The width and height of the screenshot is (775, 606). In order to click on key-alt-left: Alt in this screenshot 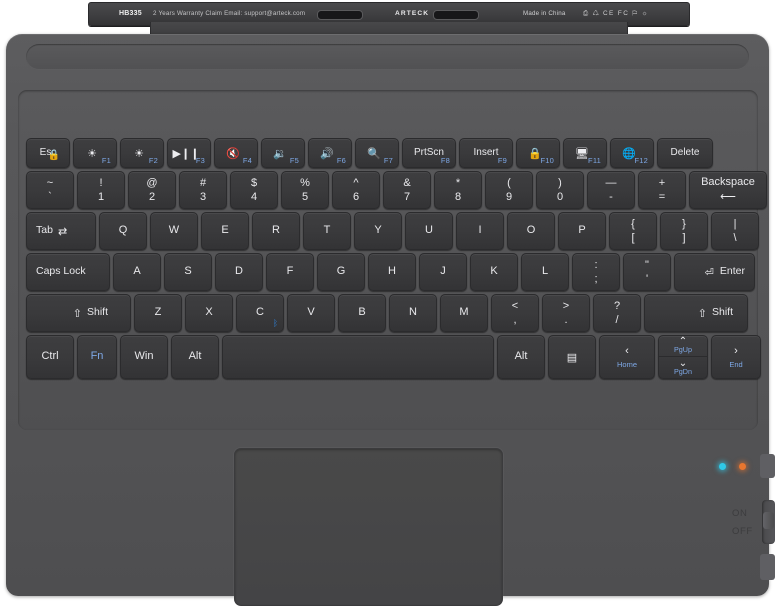, I will do `click(195, 357)`.